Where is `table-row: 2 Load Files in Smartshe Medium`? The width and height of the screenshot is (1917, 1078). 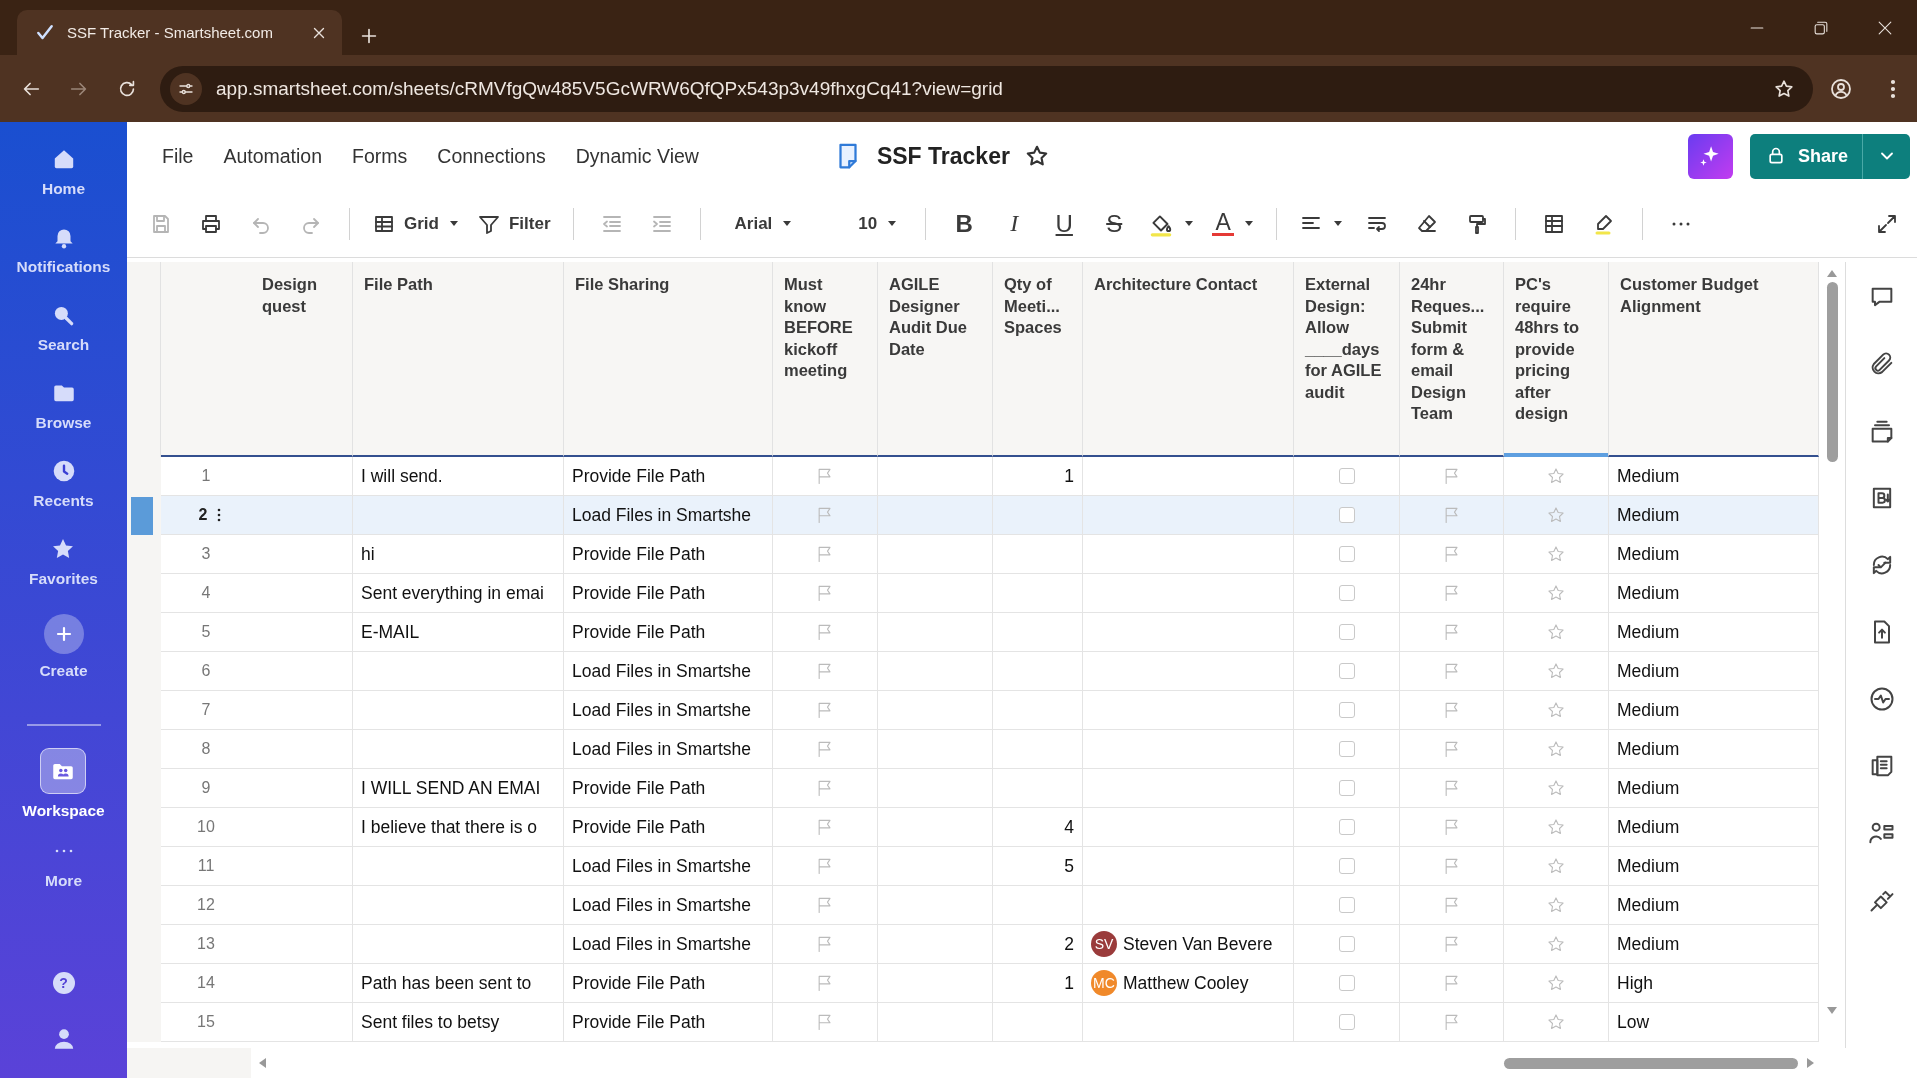 table-row: 2 Load Files in Smartshe Medium is located at coordinates (973, 515).